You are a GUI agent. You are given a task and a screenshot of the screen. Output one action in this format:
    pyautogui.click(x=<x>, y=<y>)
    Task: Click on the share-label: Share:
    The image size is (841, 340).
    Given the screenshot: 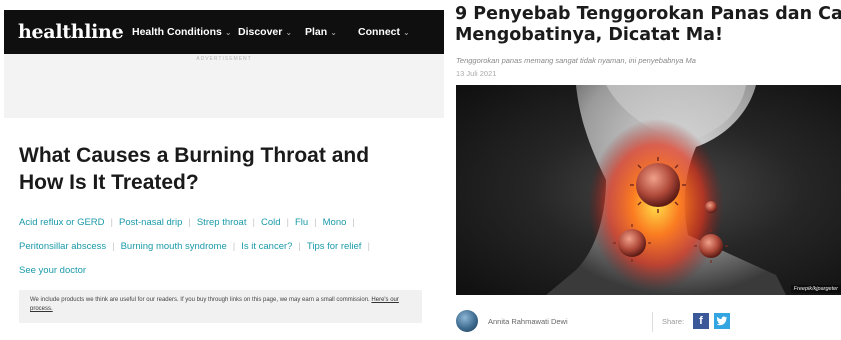 What is the action you would take?
    pyautogui.click(x=673, y=321)
    